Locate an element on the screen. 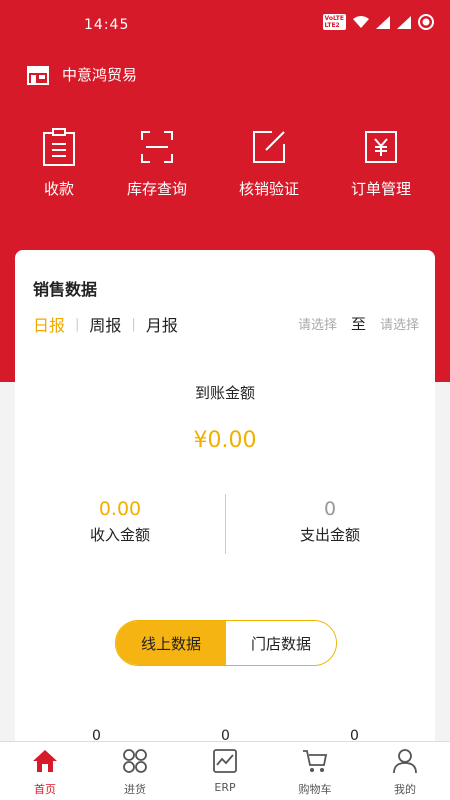 This screenshot has width=450, height=800. arrival-amount: ¥0.00 is located at coordinates (225, 440).